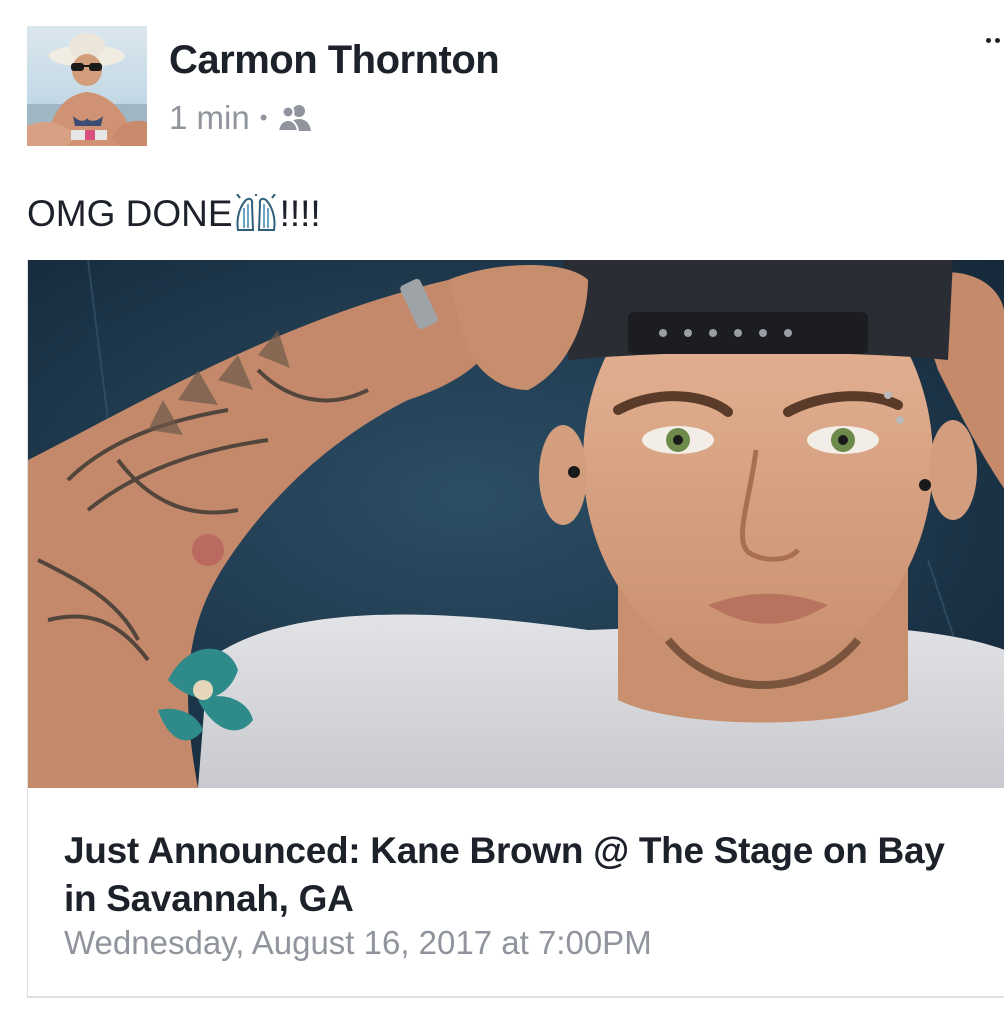 The width and height of the screenshot is (1004, 1018). Describe the element at coordinates (130, 213) in the screenshot. I see `status-text-before: OMG DONE` at that location.